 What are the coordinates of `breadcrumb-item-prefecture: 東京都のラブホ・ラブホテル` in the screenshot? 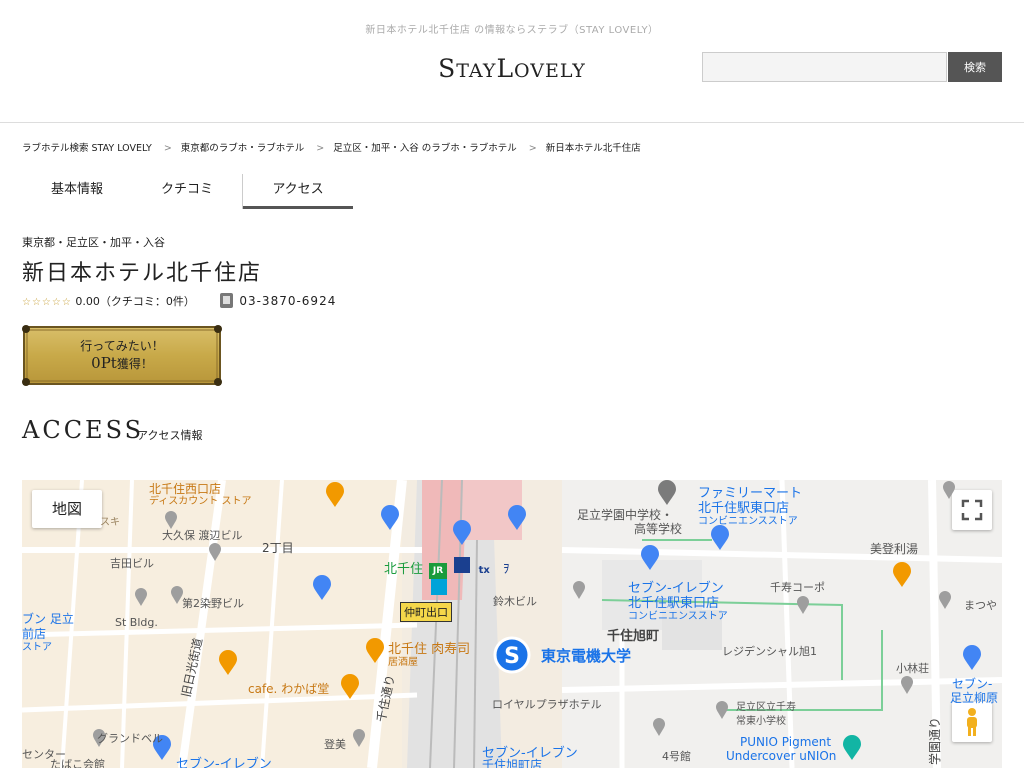 It's located at (243, 148).